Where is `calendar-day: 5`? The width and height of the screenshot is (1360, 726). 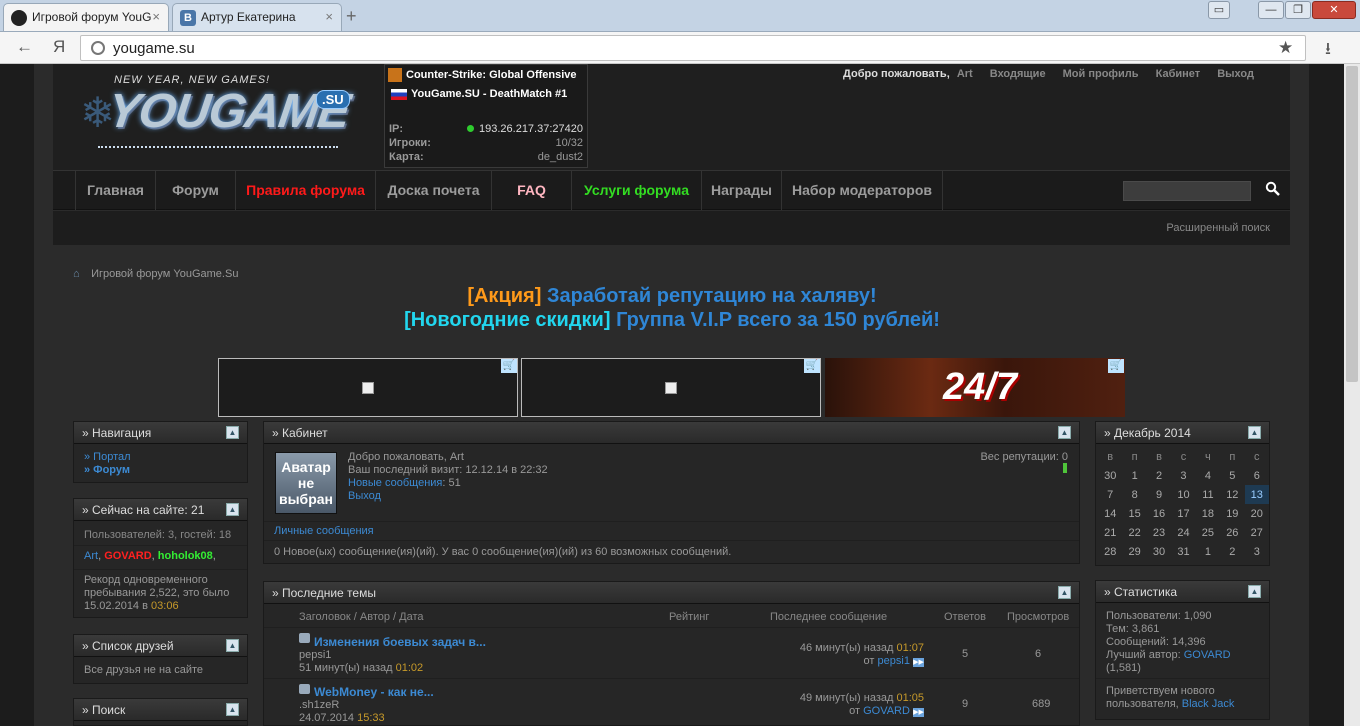 calendar-day: 5 is located at coordinates (1232, 475).